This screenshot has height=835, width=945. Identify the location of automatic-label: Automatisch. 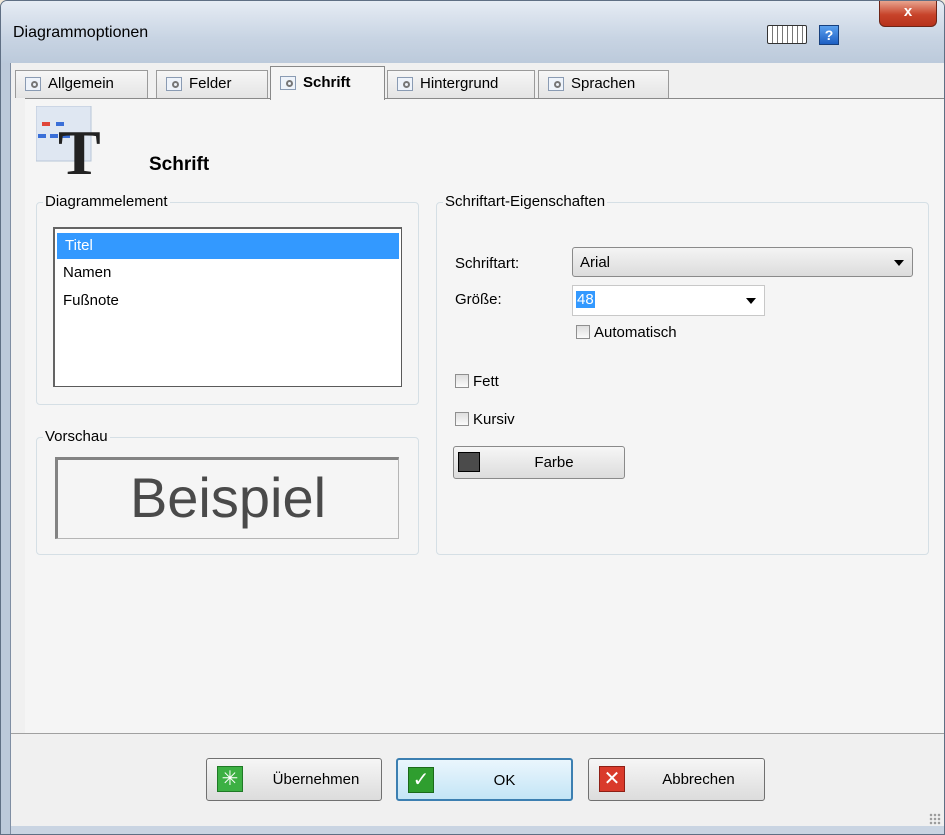
(635, 332).